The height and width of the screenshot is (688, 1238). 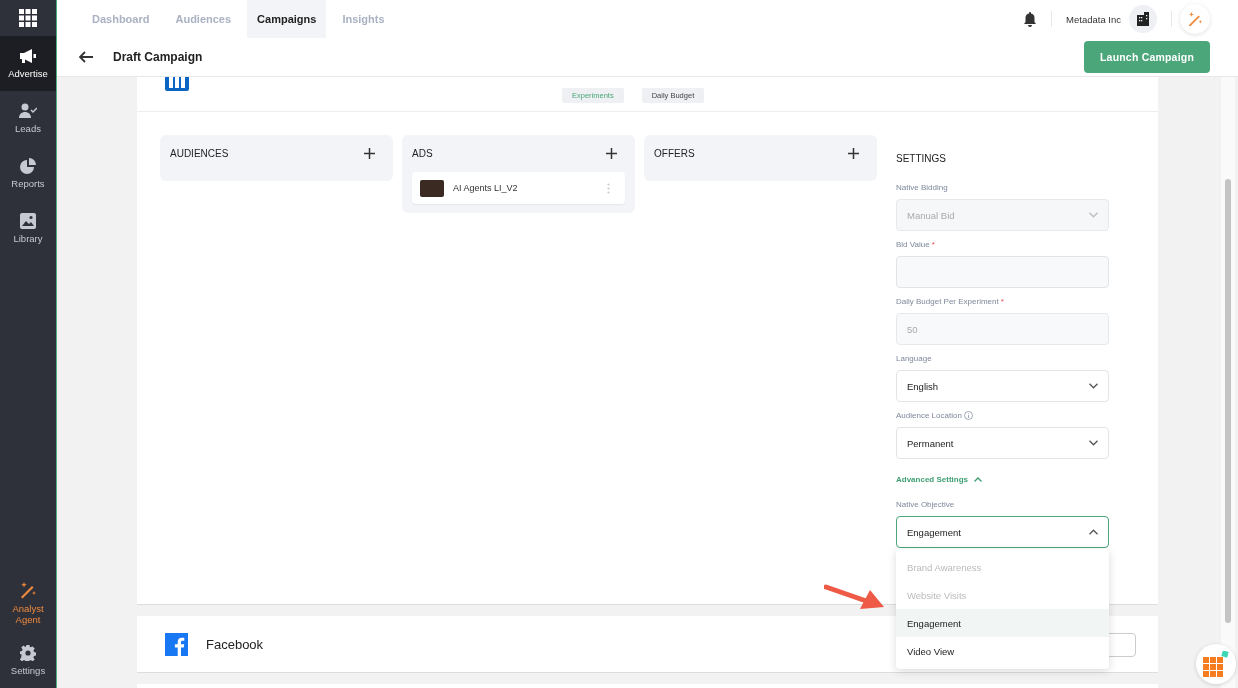 I want to click on scrollbar, so click(x=1228, y=382).